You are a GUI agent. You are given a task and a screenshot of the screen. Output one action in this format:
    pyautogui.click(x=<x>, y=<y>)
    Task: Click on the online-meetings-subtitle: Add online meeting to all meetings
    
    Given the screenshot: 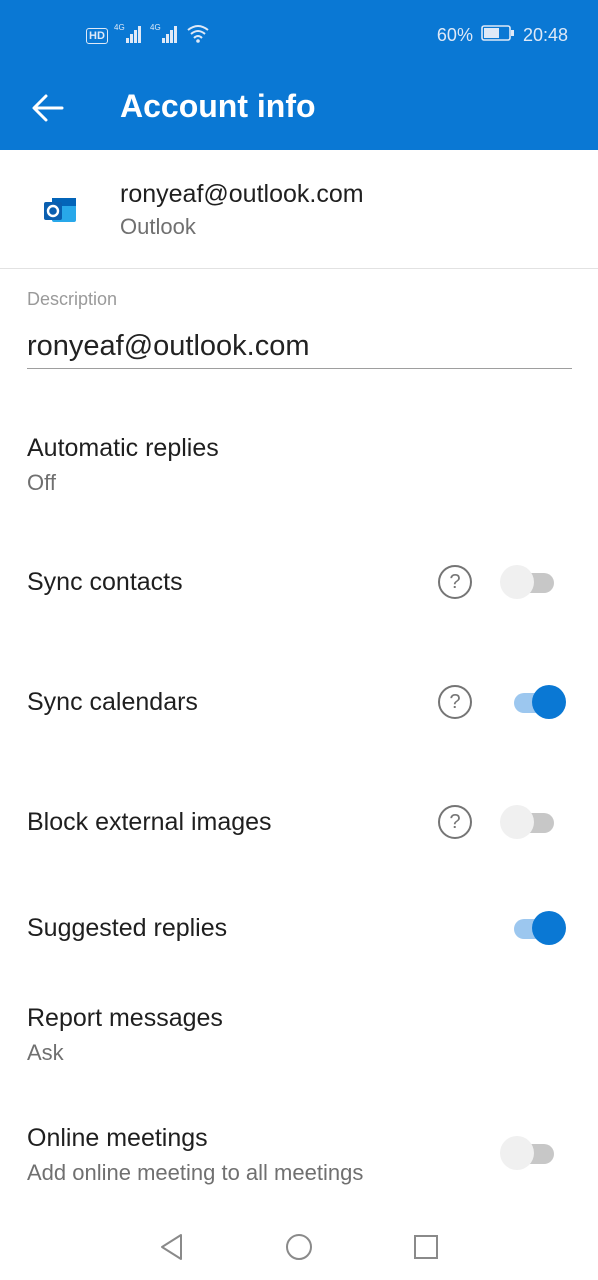 What is the action you would take?
    pyautogui.click(x=195, y=1172)
    